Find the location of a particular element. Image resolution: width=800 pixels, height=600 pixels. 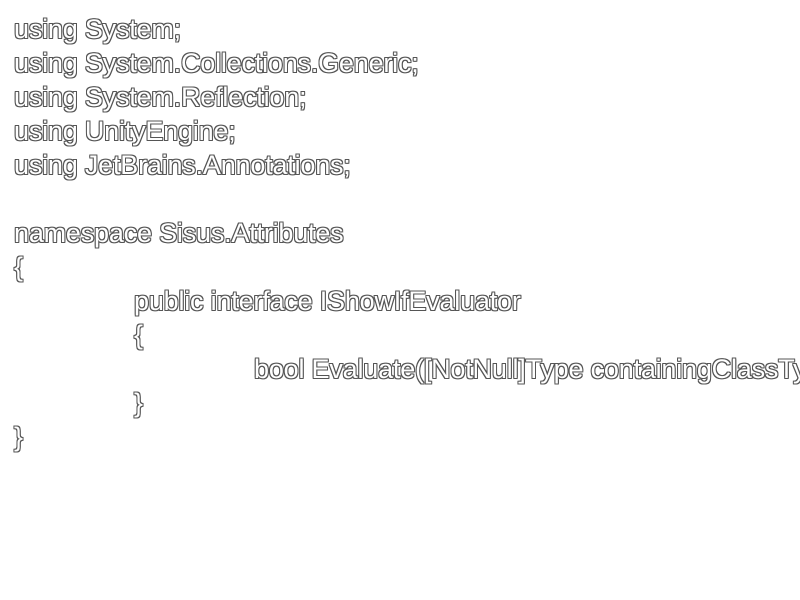

code-line-using-collections-generic: using System.Collections.Generic; is located at coordinates (216, 63).